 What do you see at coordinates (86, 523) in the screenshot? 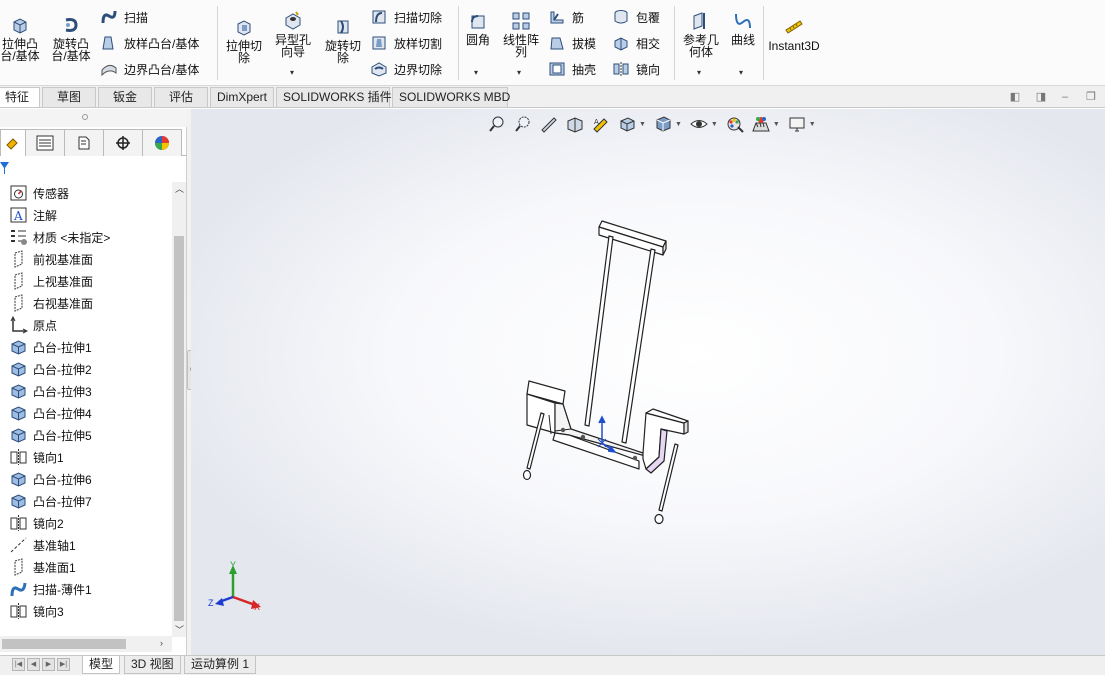
I see `tree-item: 镜向2` at bounding box center [86, 523].